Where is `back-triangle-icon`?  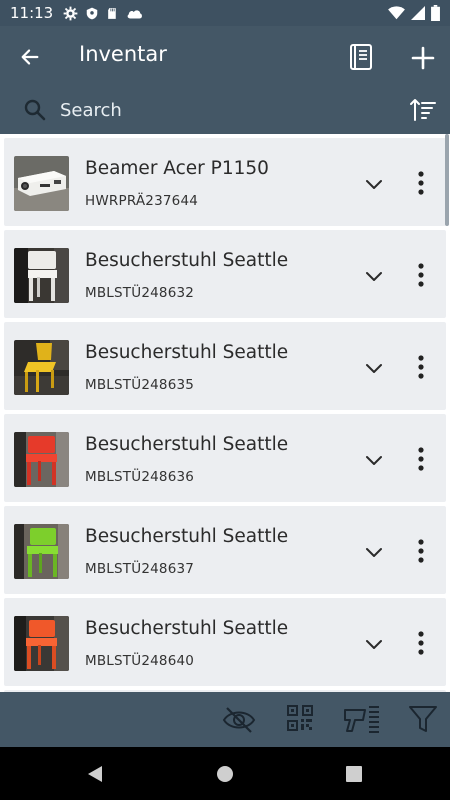
back-triangle-icon is located at coordinates (95, 774).